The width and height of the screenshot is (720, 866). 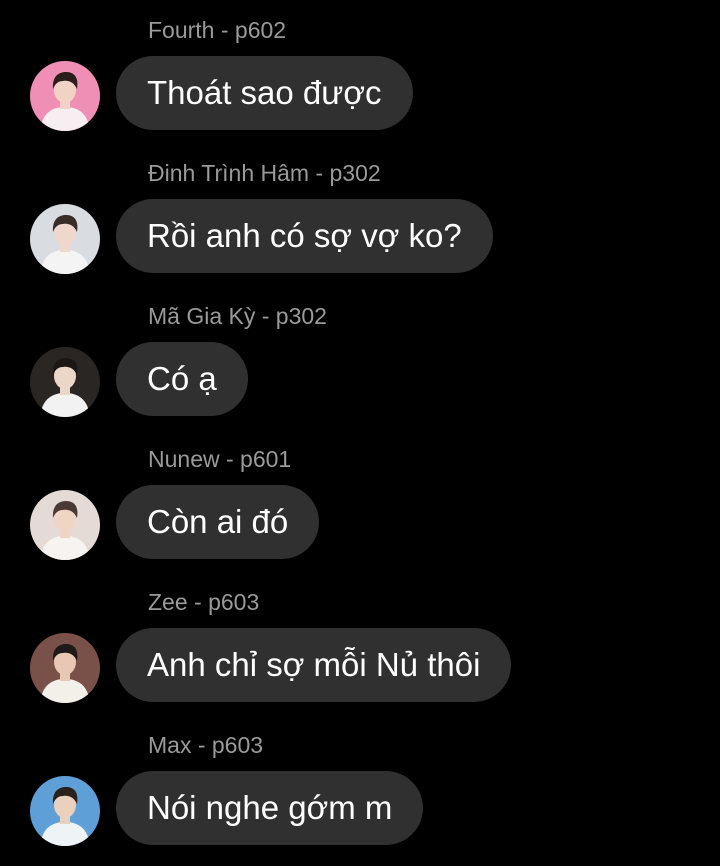 I want to click on message-bubble: Còn ai đó, so click(x=218, y=522).